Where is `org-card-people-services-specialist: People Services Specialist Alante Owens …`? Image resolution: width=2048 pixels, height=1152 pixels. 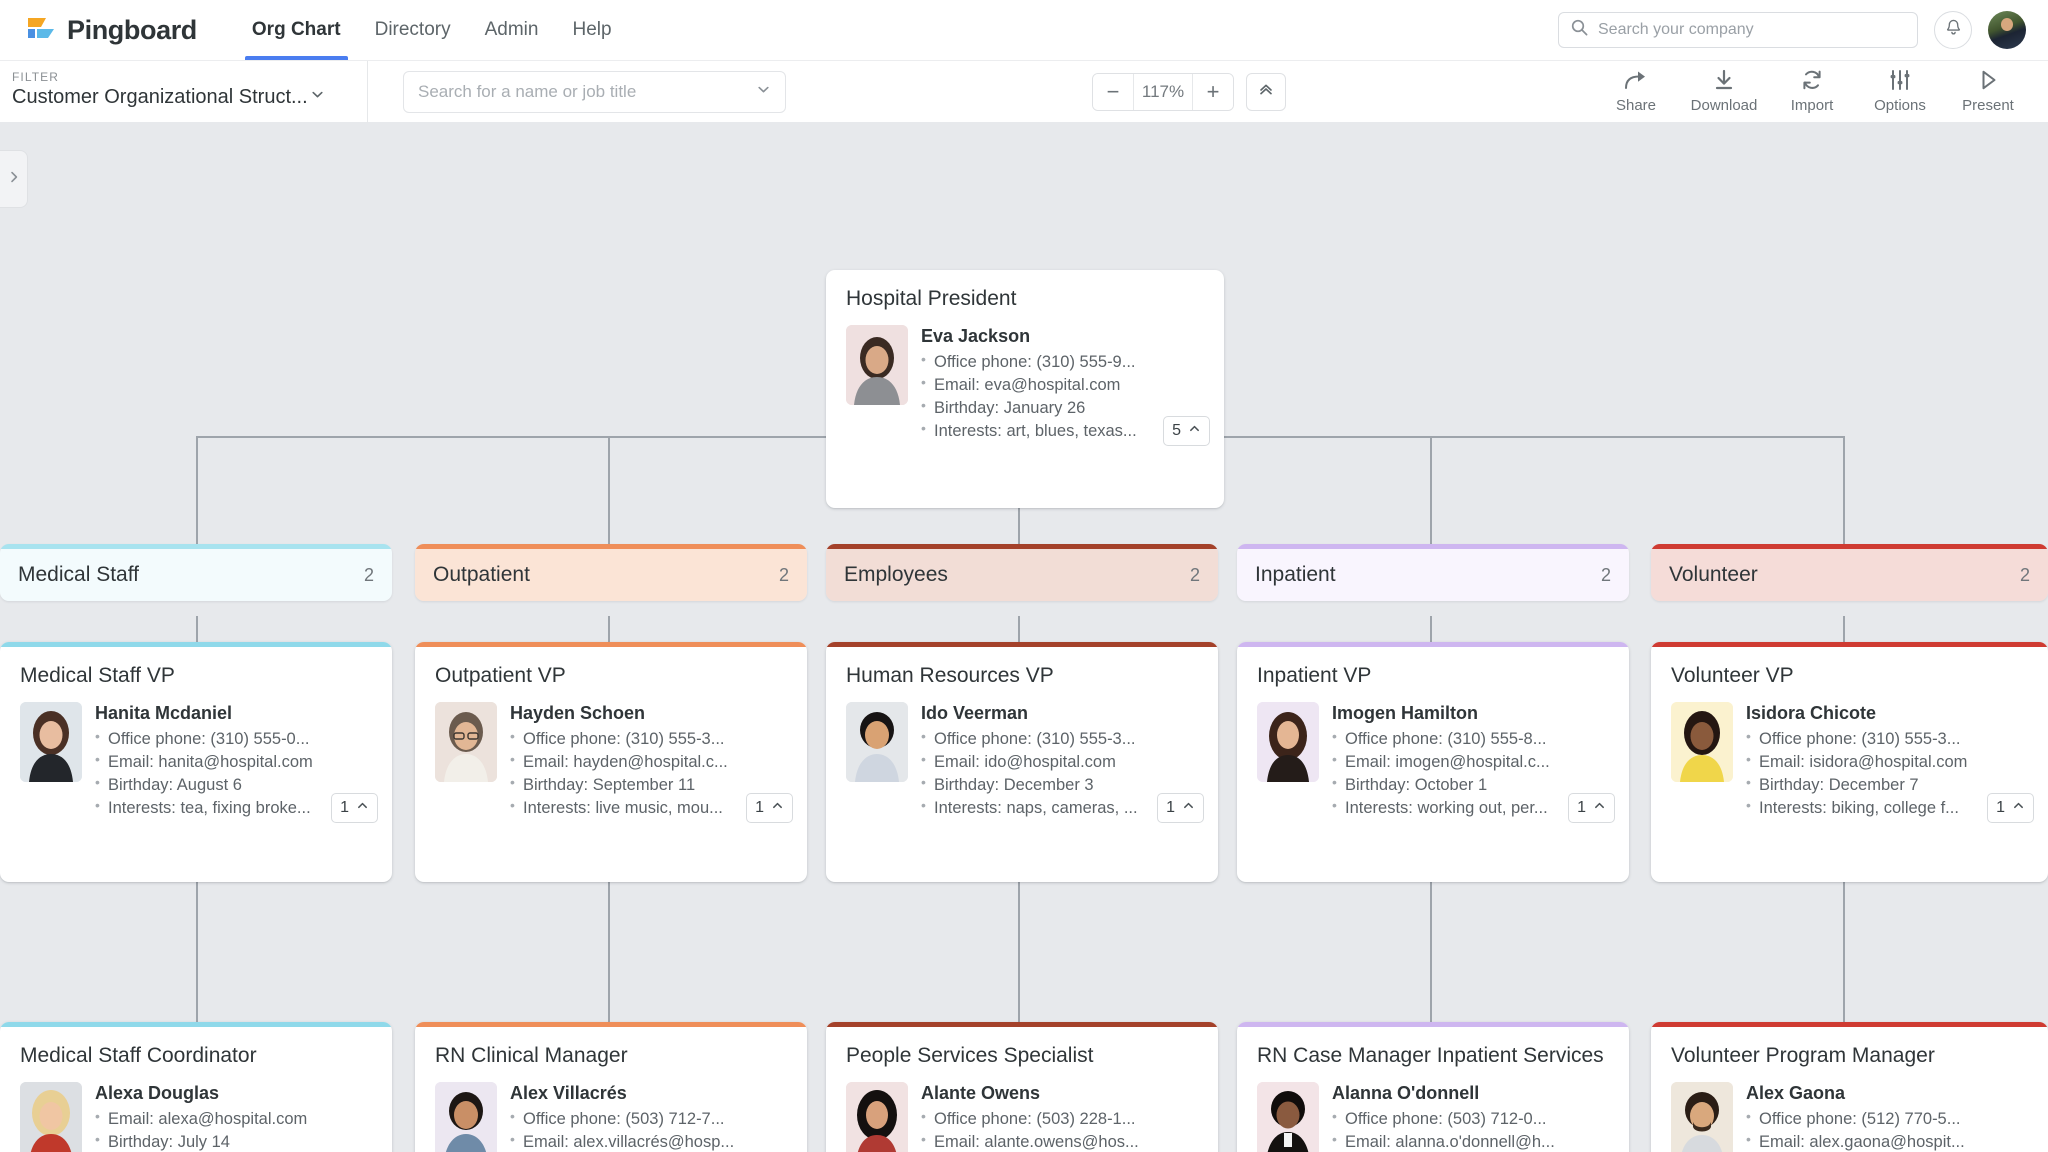
org-card-people-services-specialist: People Services Specialist Alante Owens … is located at coordinates (1022, 1087).